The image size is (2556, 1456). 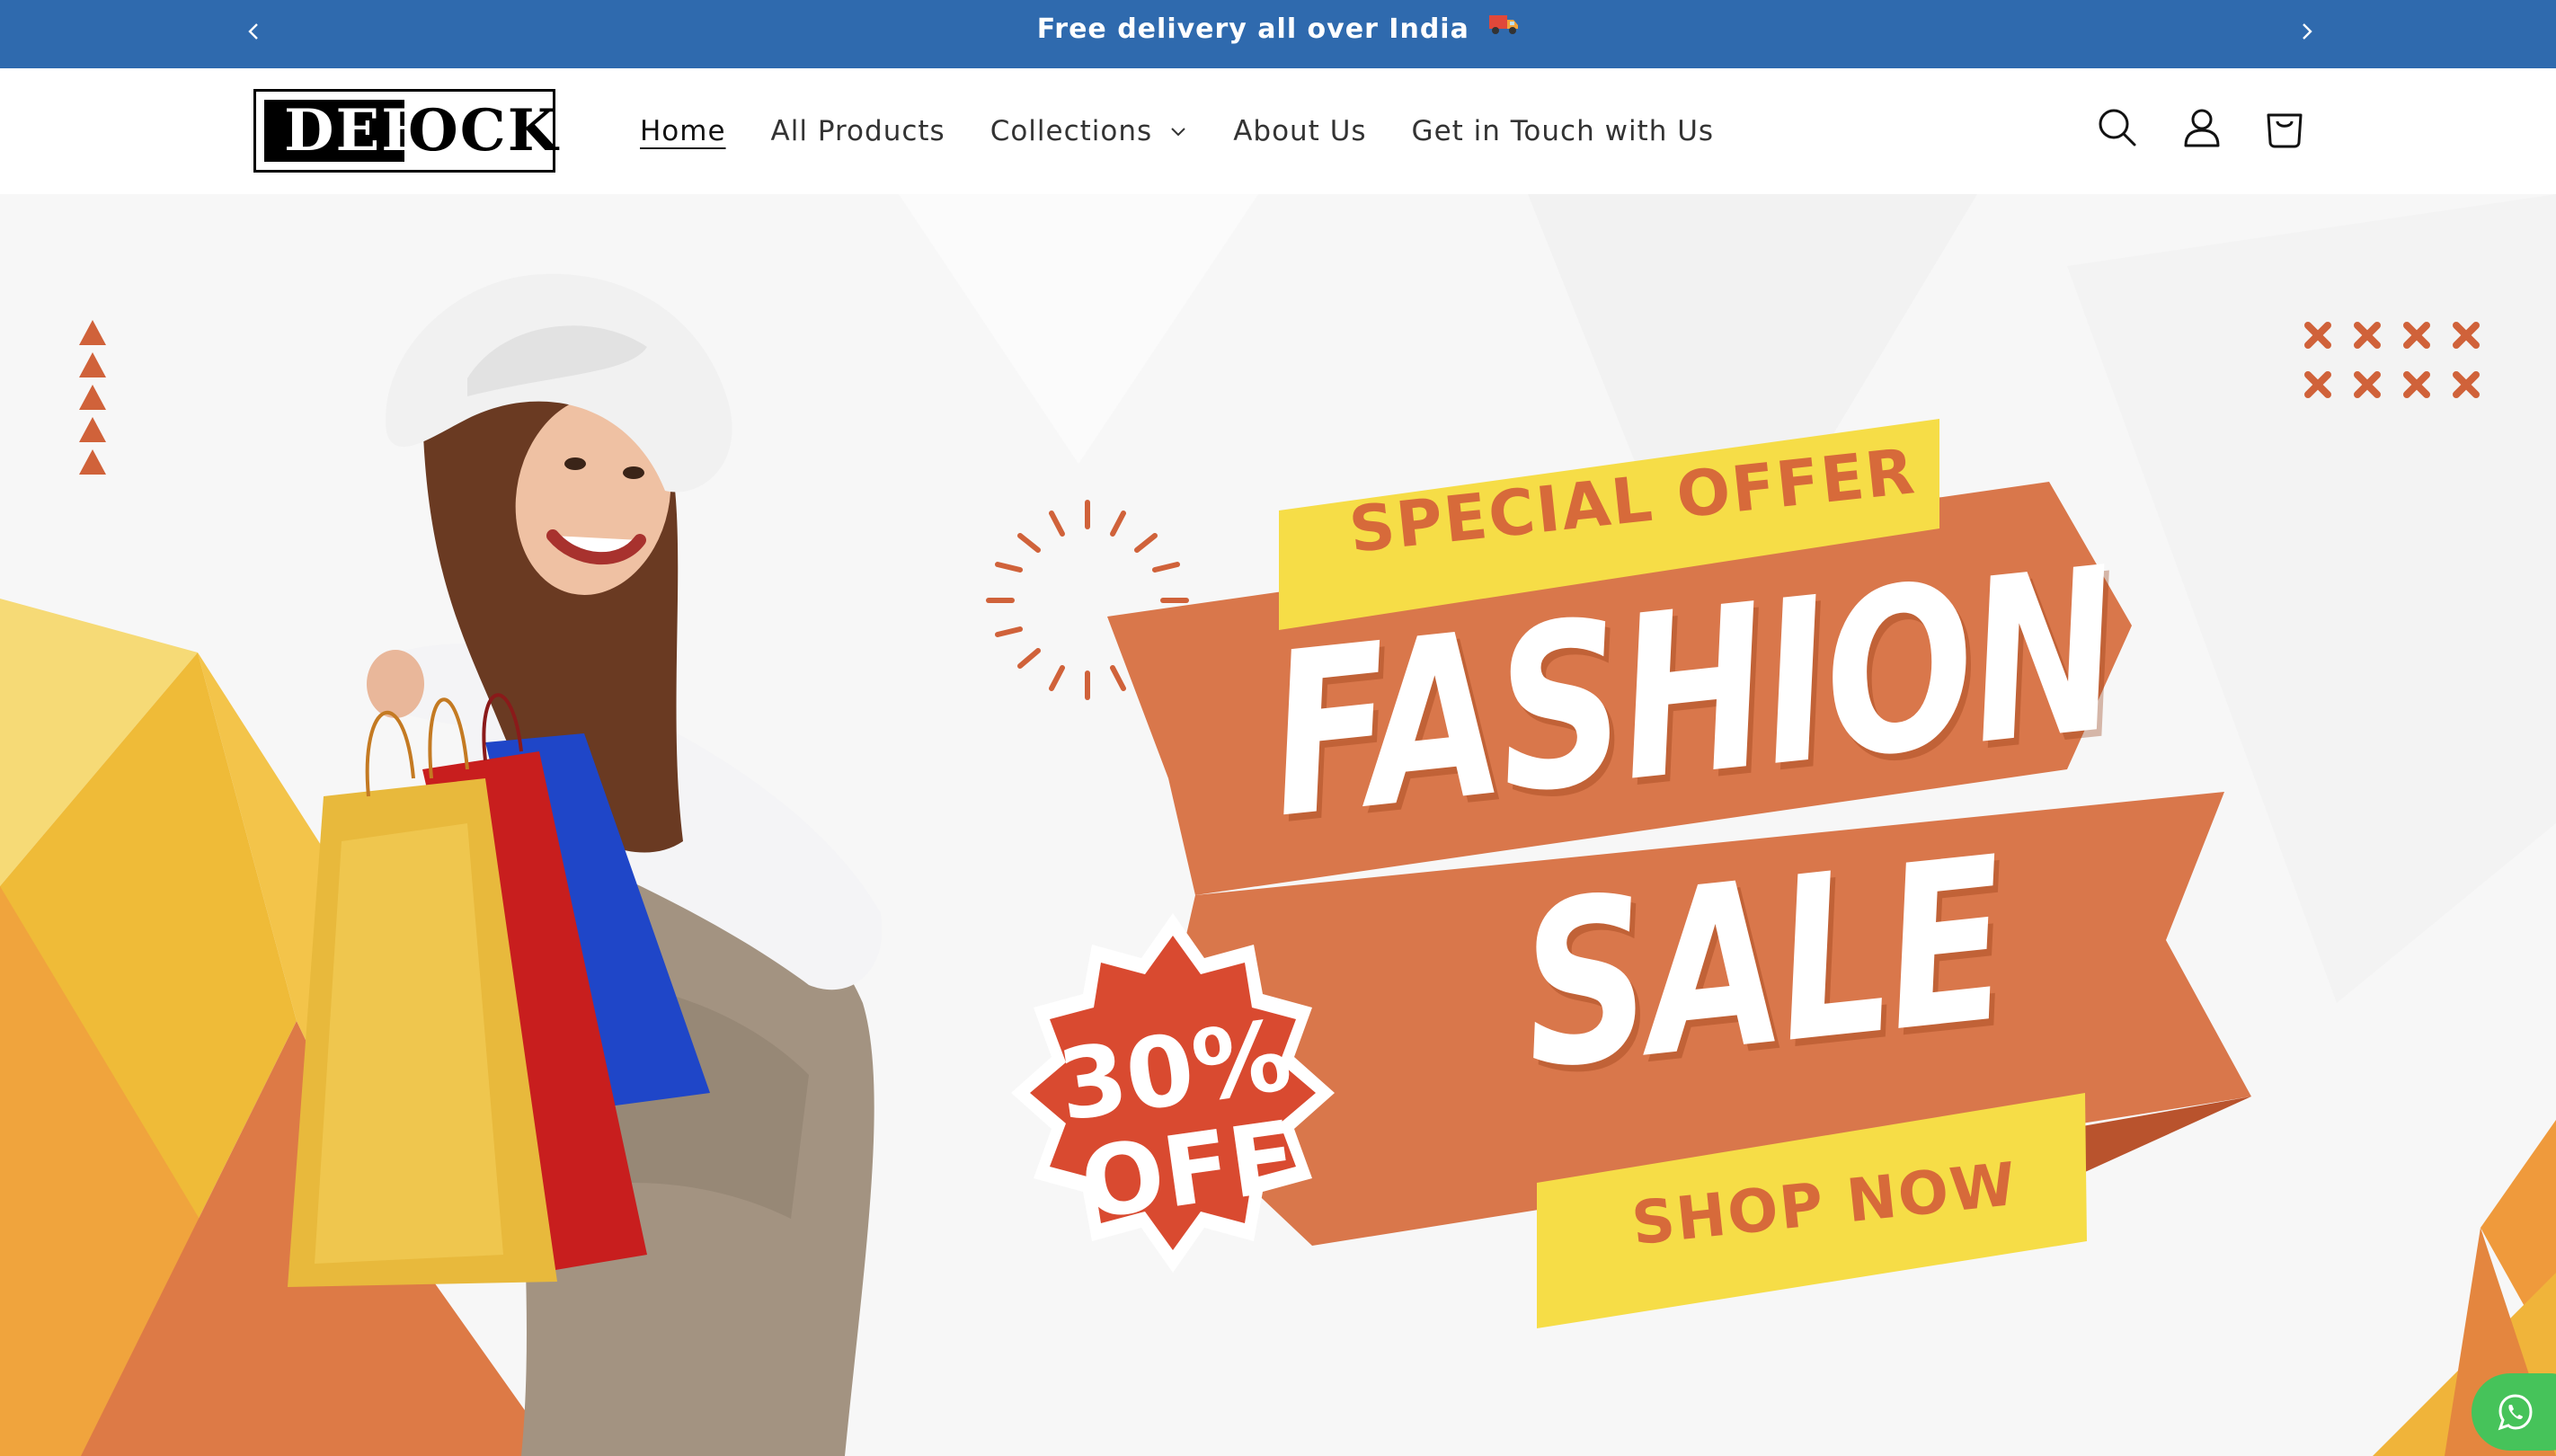 I want to click on announcement-text: Free delivery all over India, so click(x=1253, y=29).